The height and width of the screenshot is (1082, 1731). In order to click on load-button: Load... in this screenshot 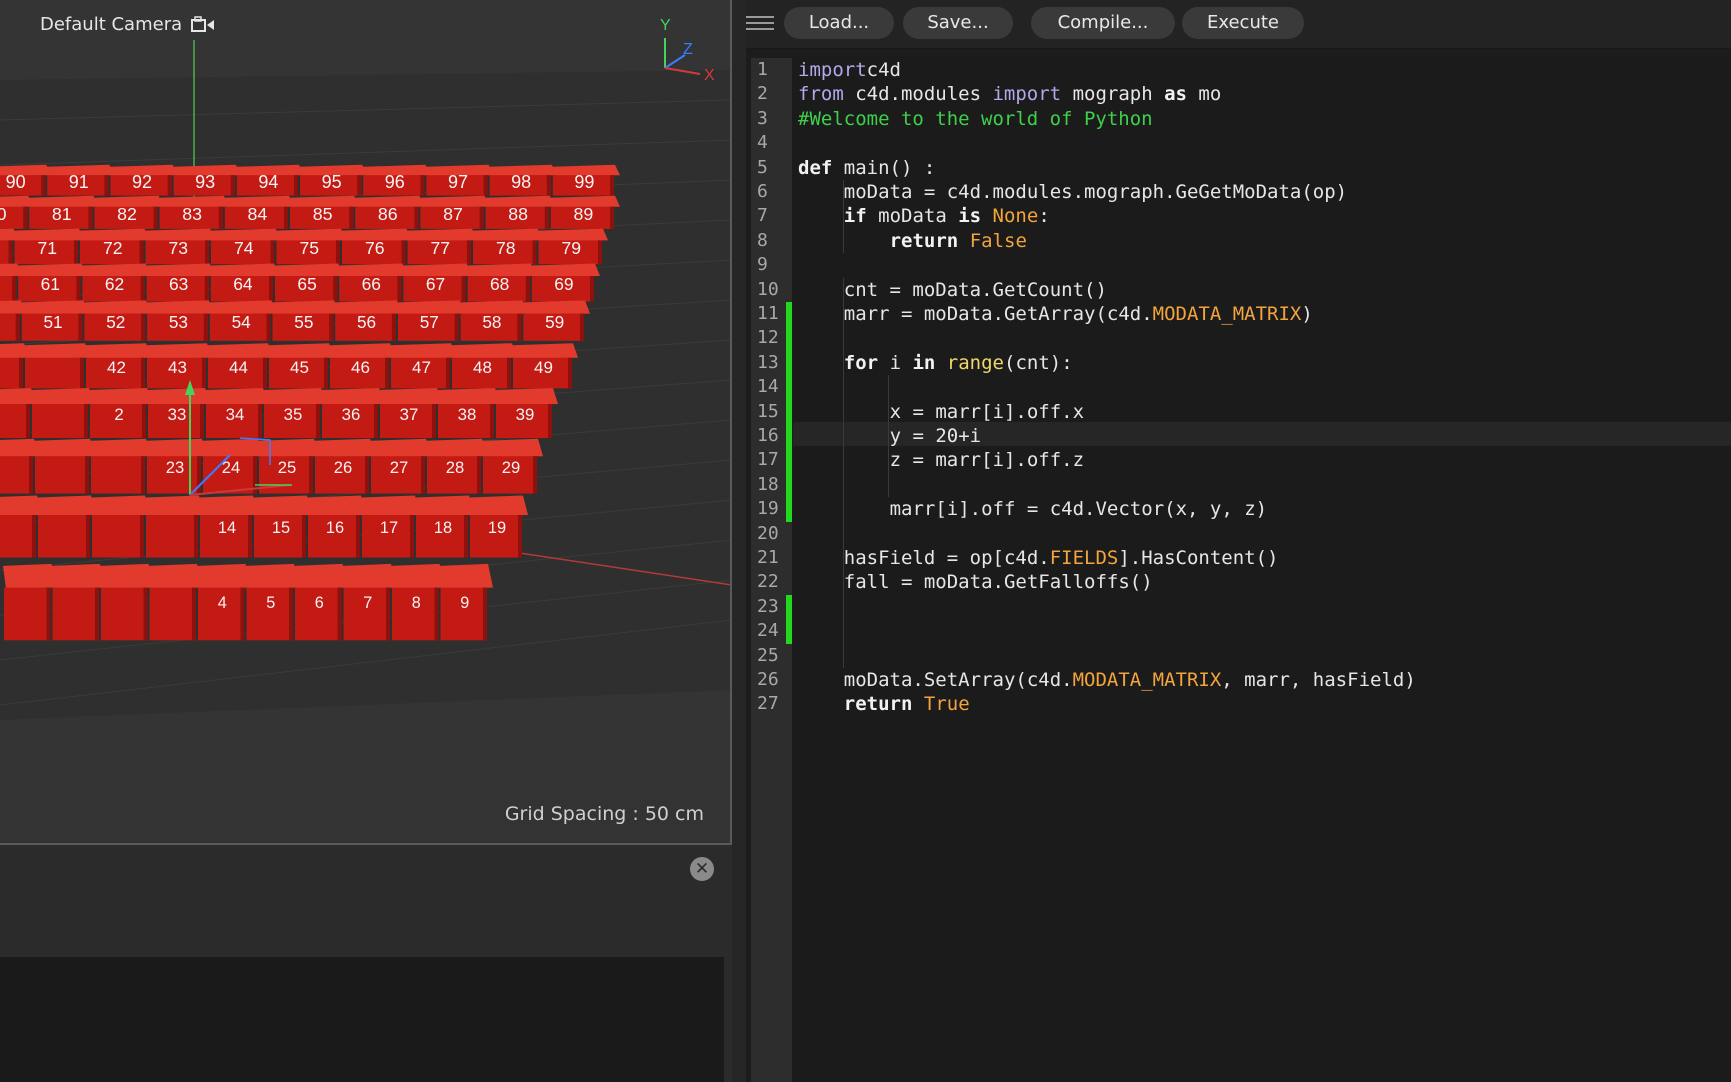, I will do `click(839, 23)`.